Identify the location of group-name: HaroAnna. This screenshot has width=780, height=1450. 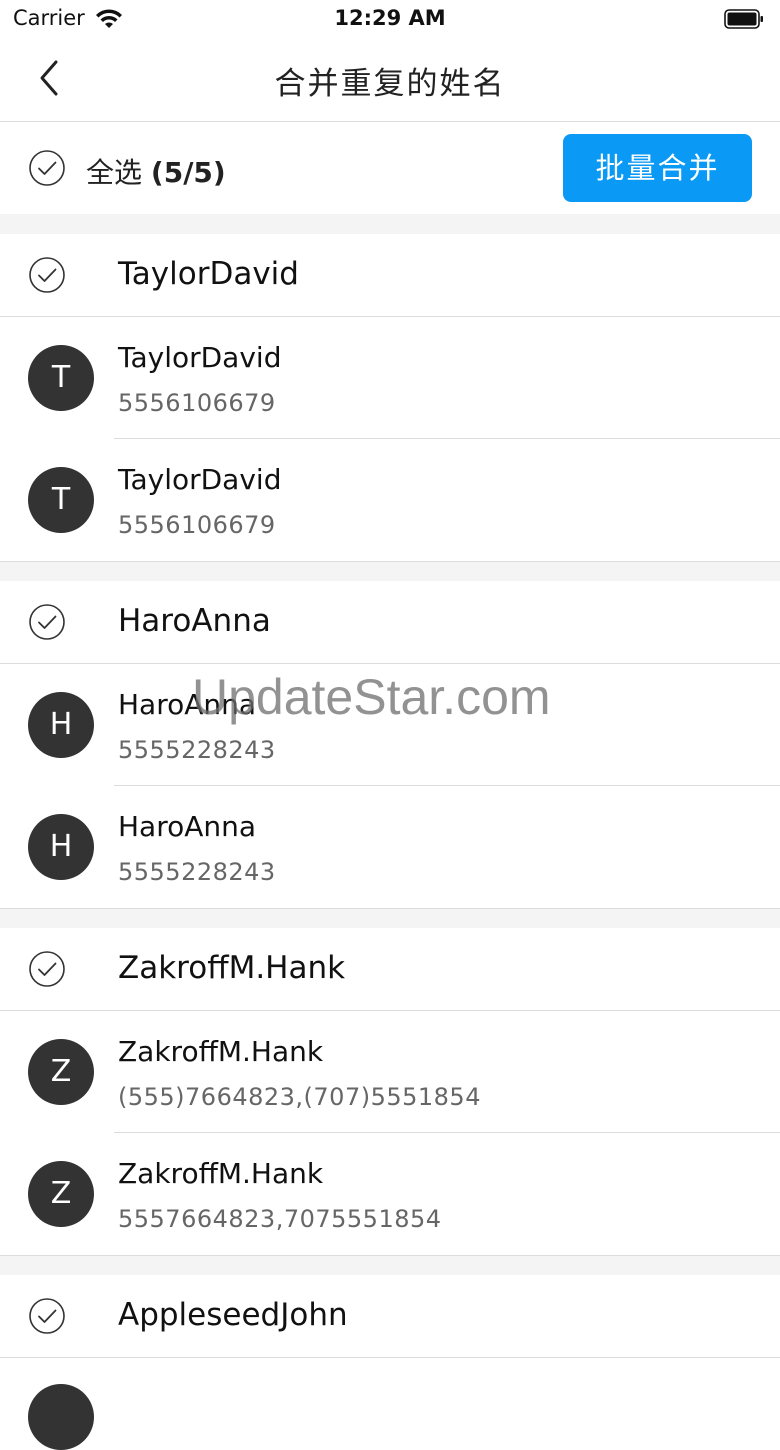
(194, 621).